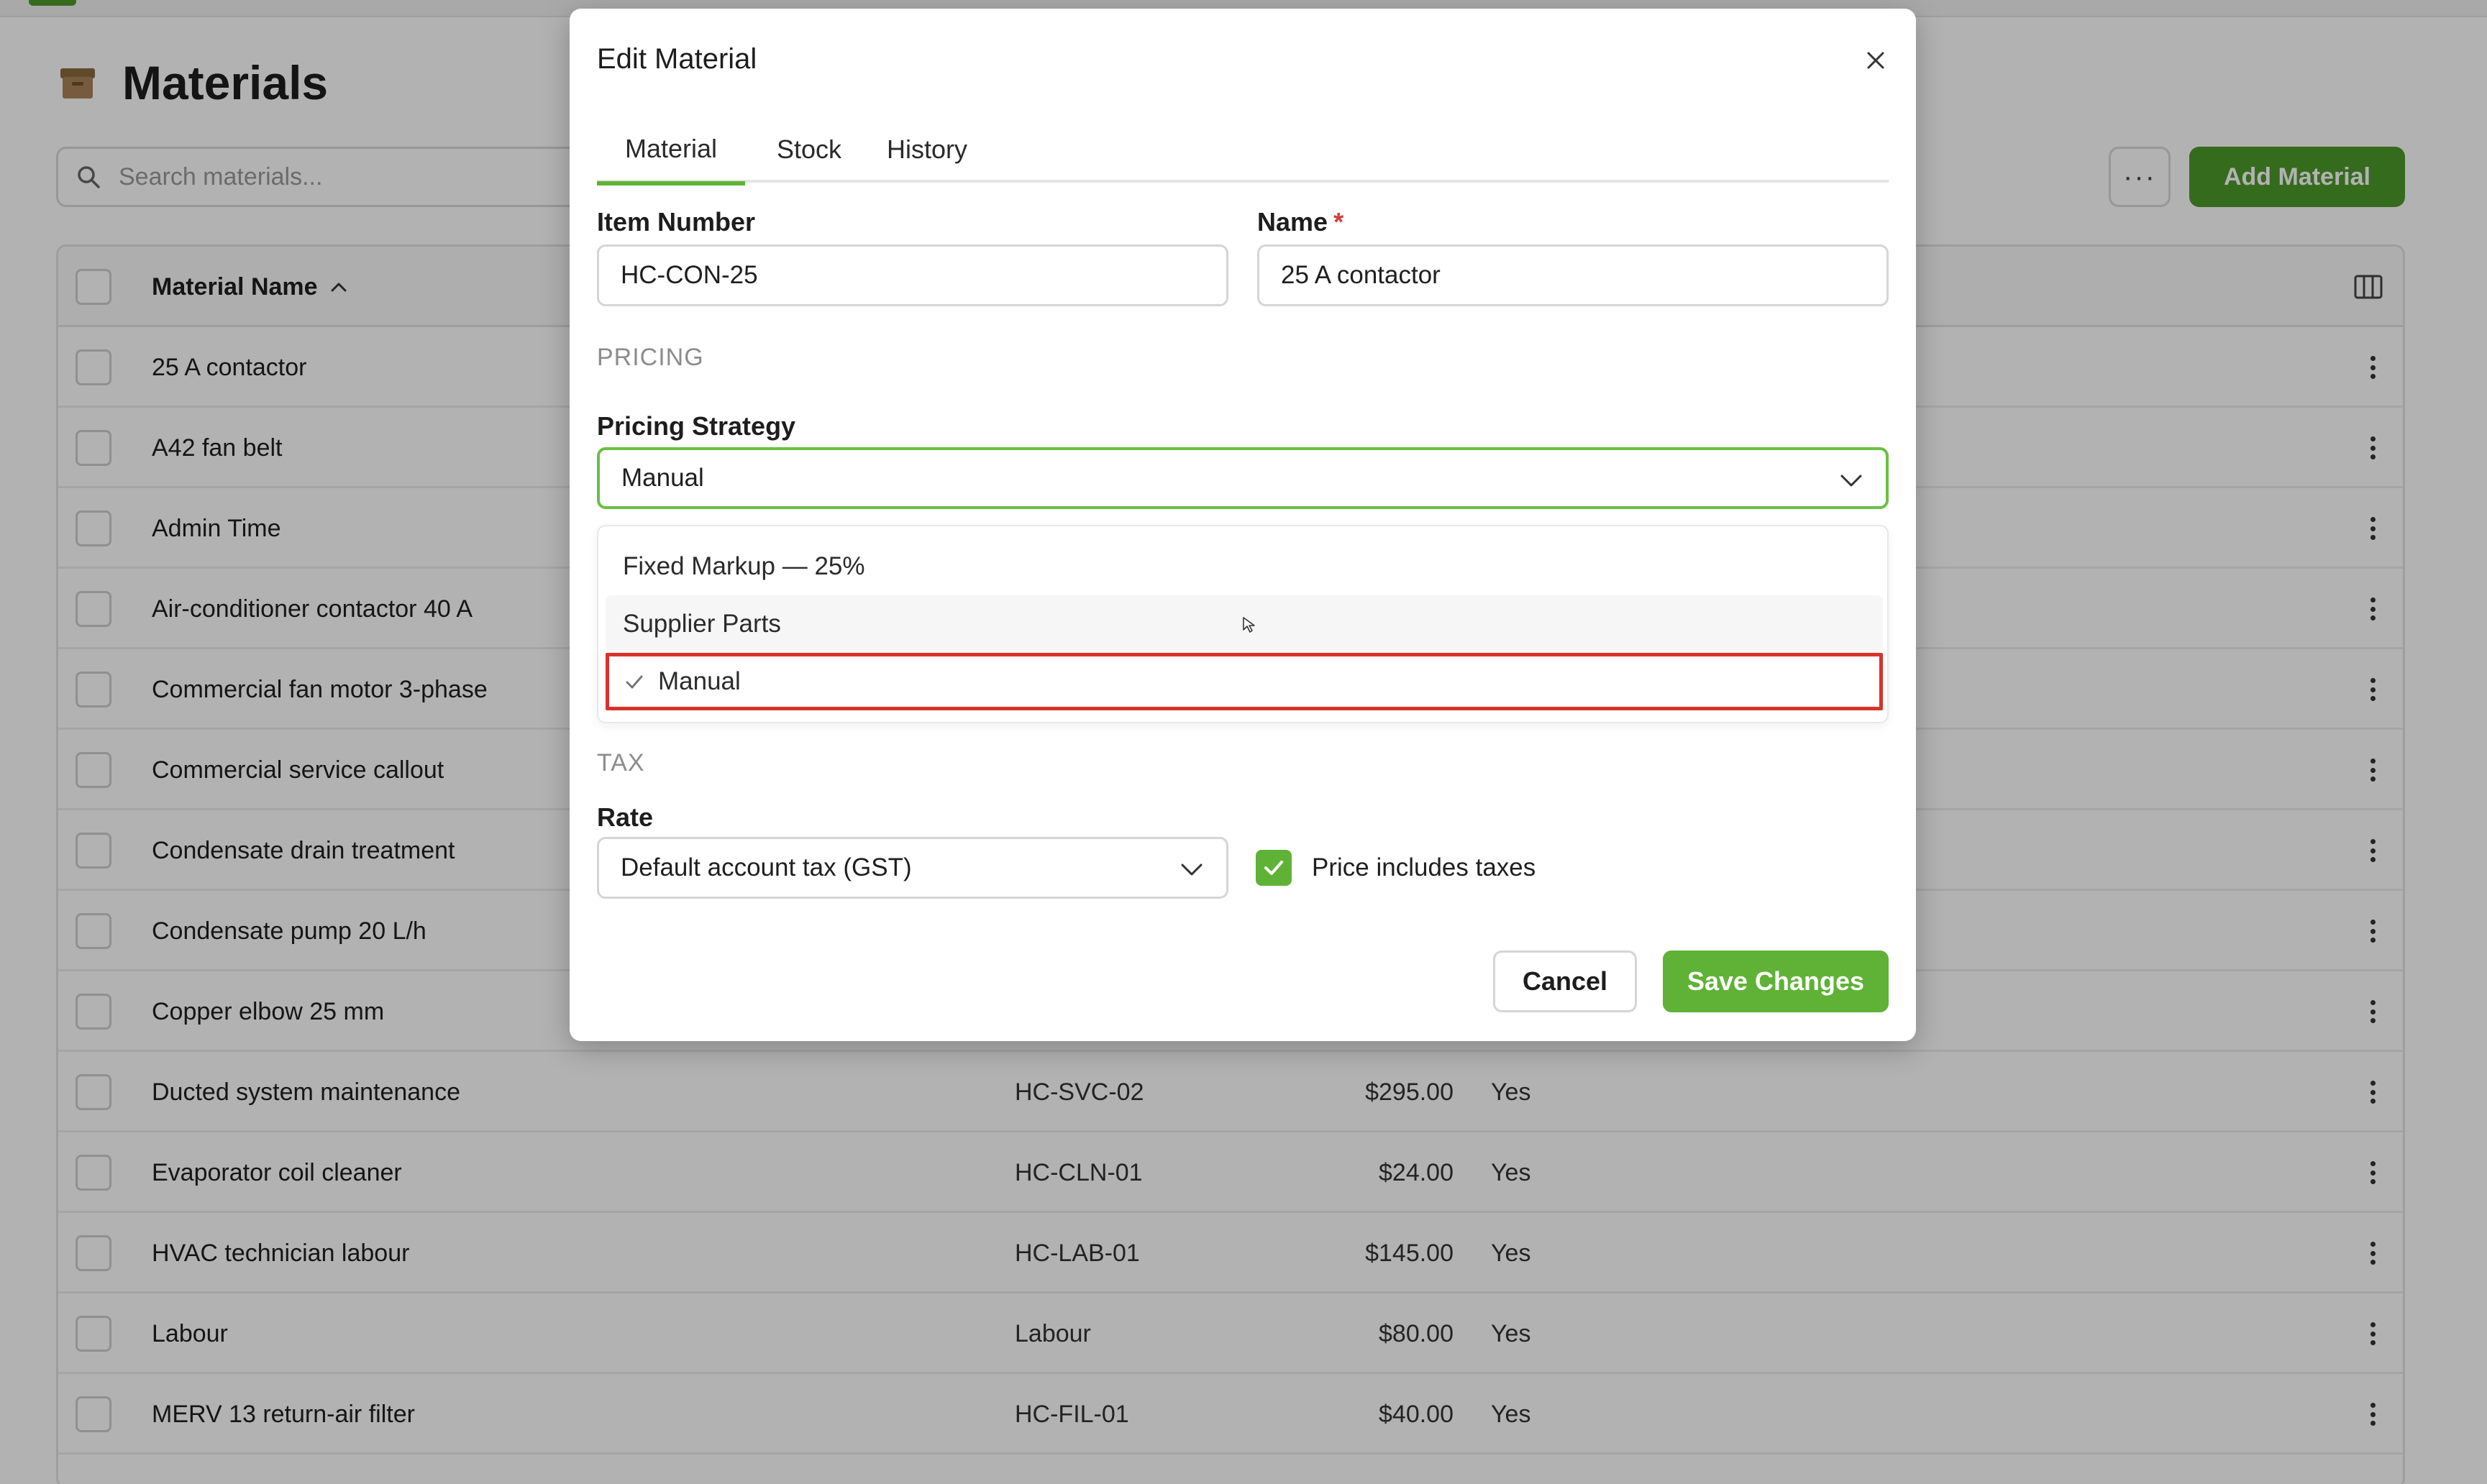 This screenshot has height=1484, width=2487. What do you see at coordinates (1565, 981) in the screenshot?
I see `cancel-button: Cancel` at bounding box center [1565, 981].